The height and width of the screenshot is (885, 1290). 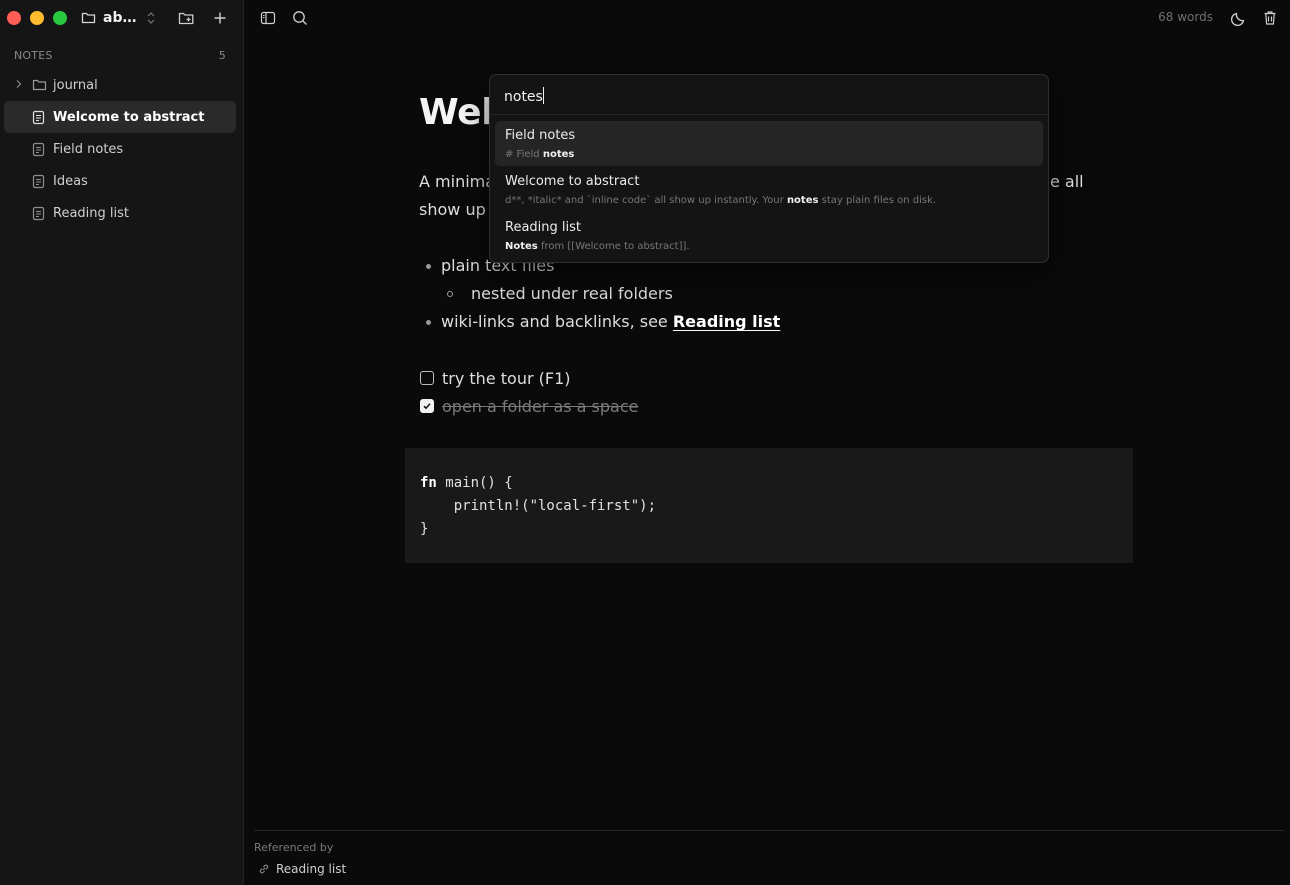 I want to click on window-controls, so click(x=37, y=18).